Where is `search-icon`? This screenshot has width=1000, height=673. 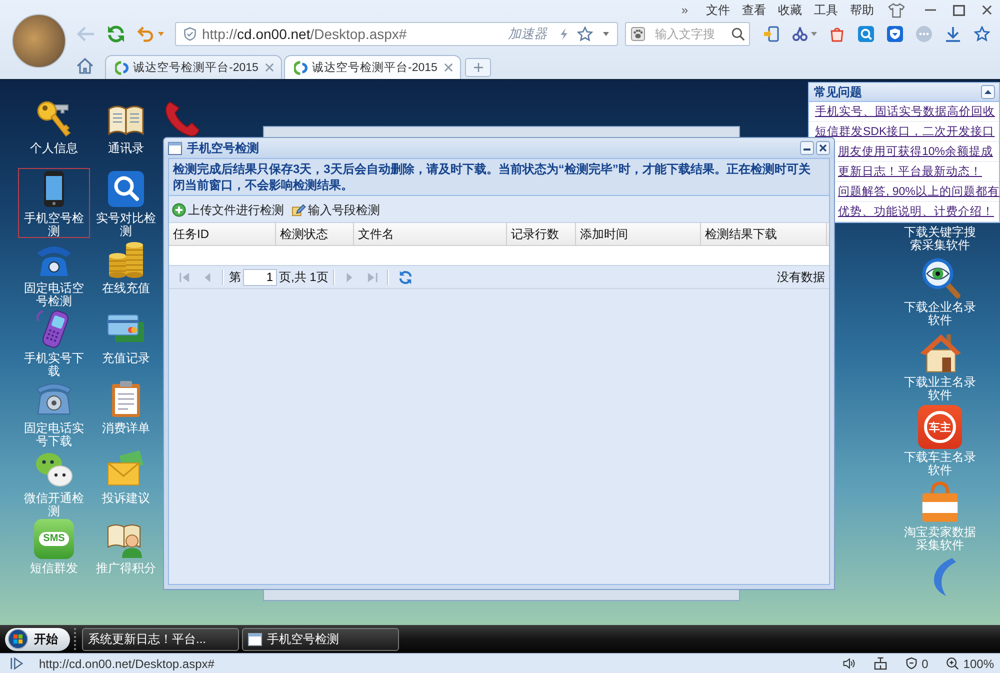
search-icon is located at coordinates (738, 34).